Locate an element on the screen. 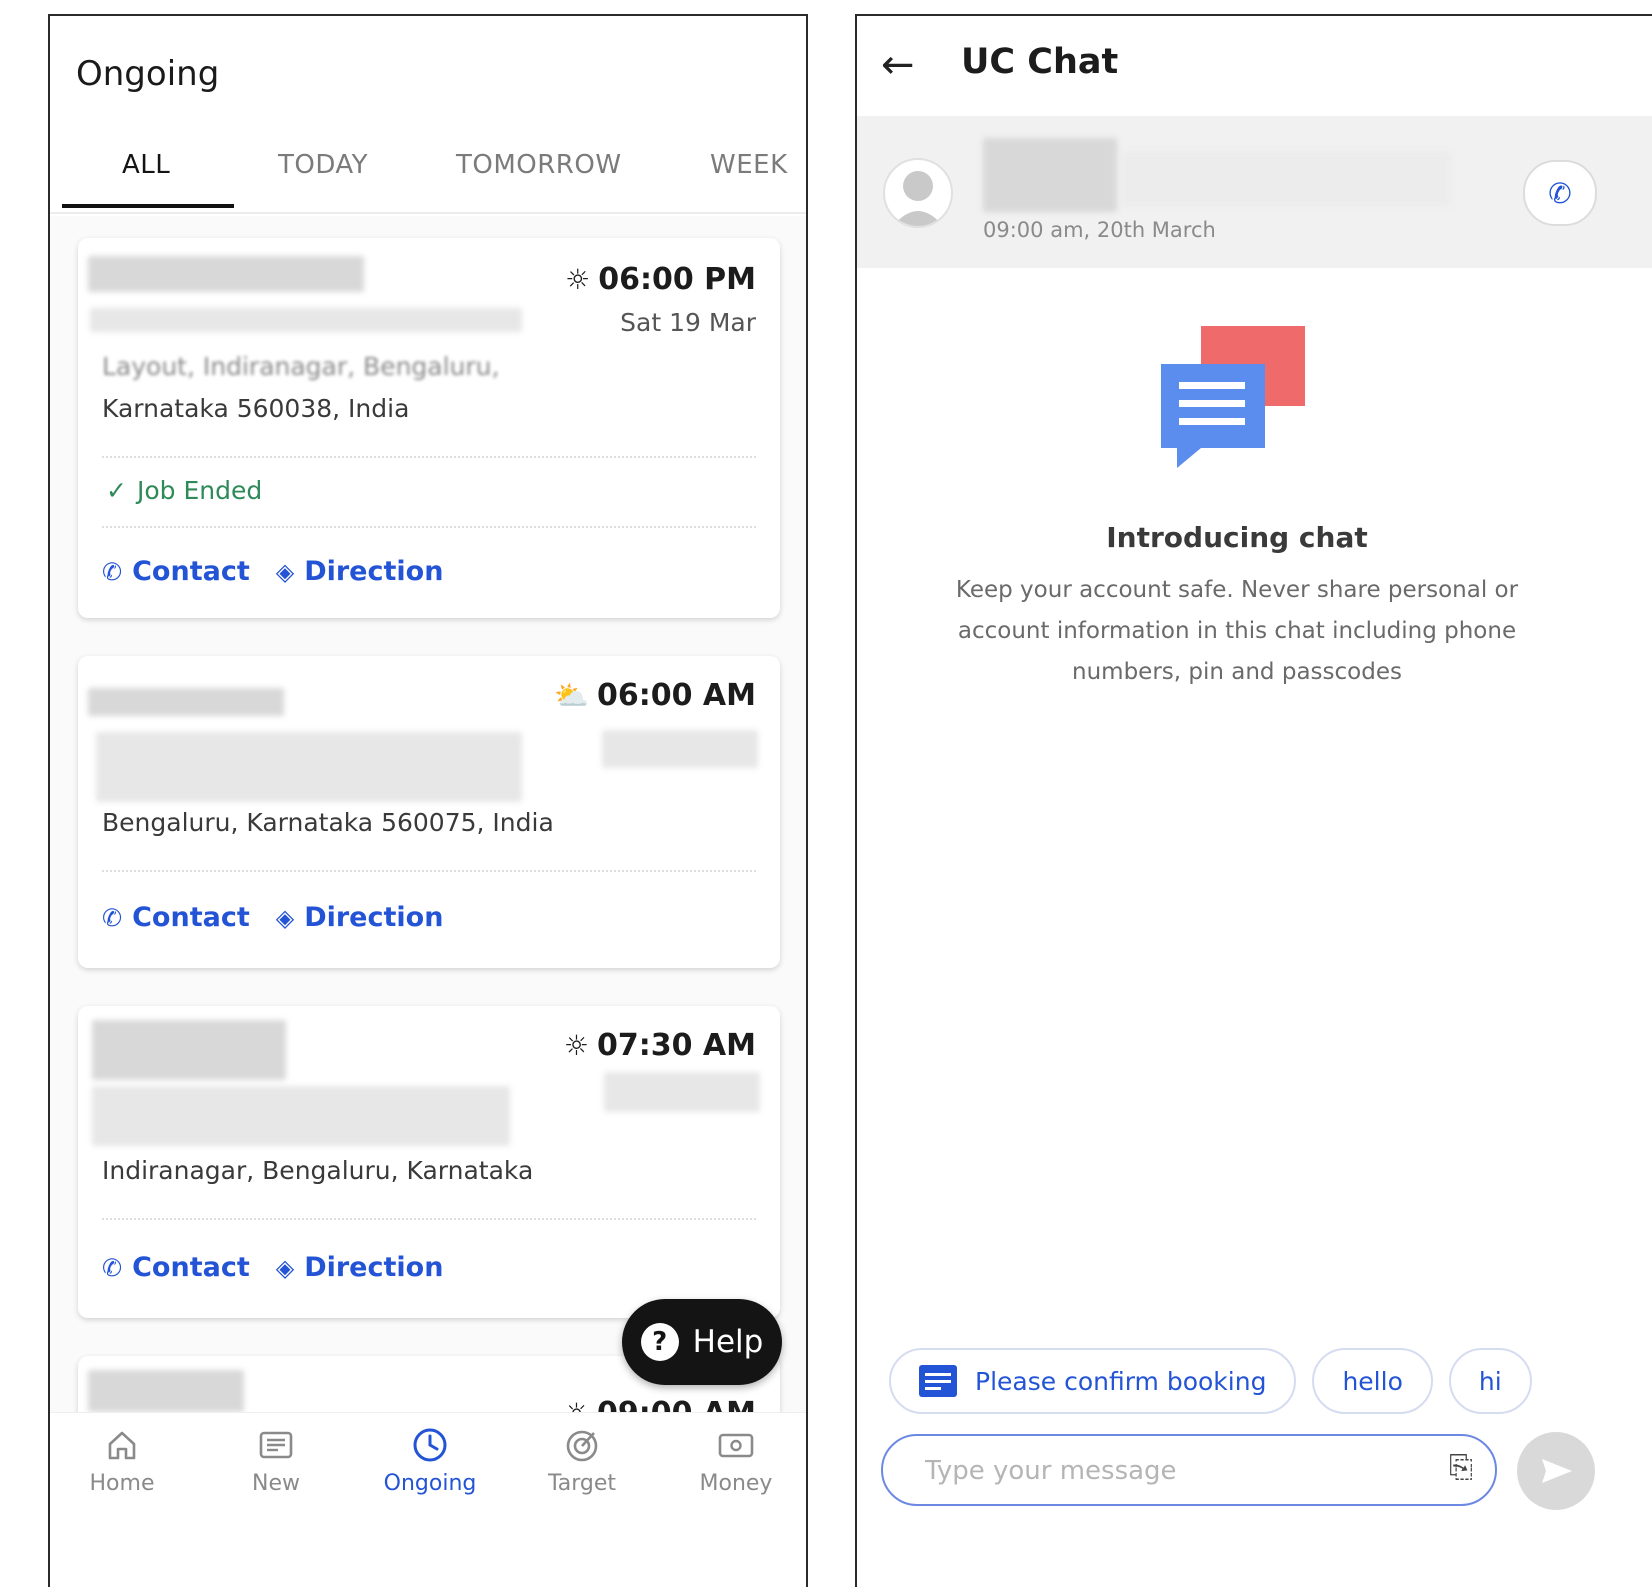  attachment-icon: ⎘ is located at coordinates (1461, 1467).